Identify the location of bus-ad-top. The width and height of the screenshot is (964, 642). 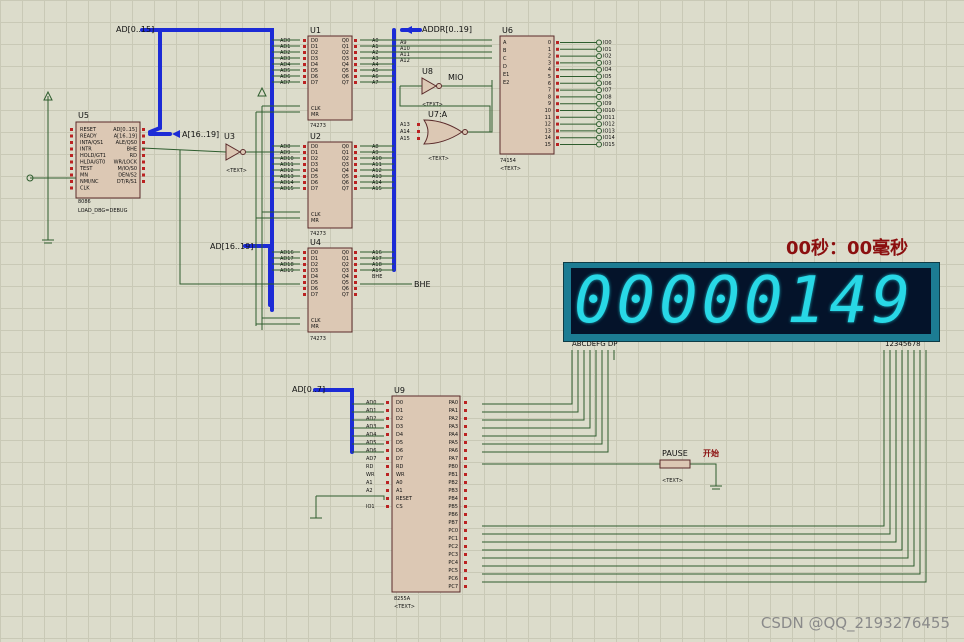
(207, 81).